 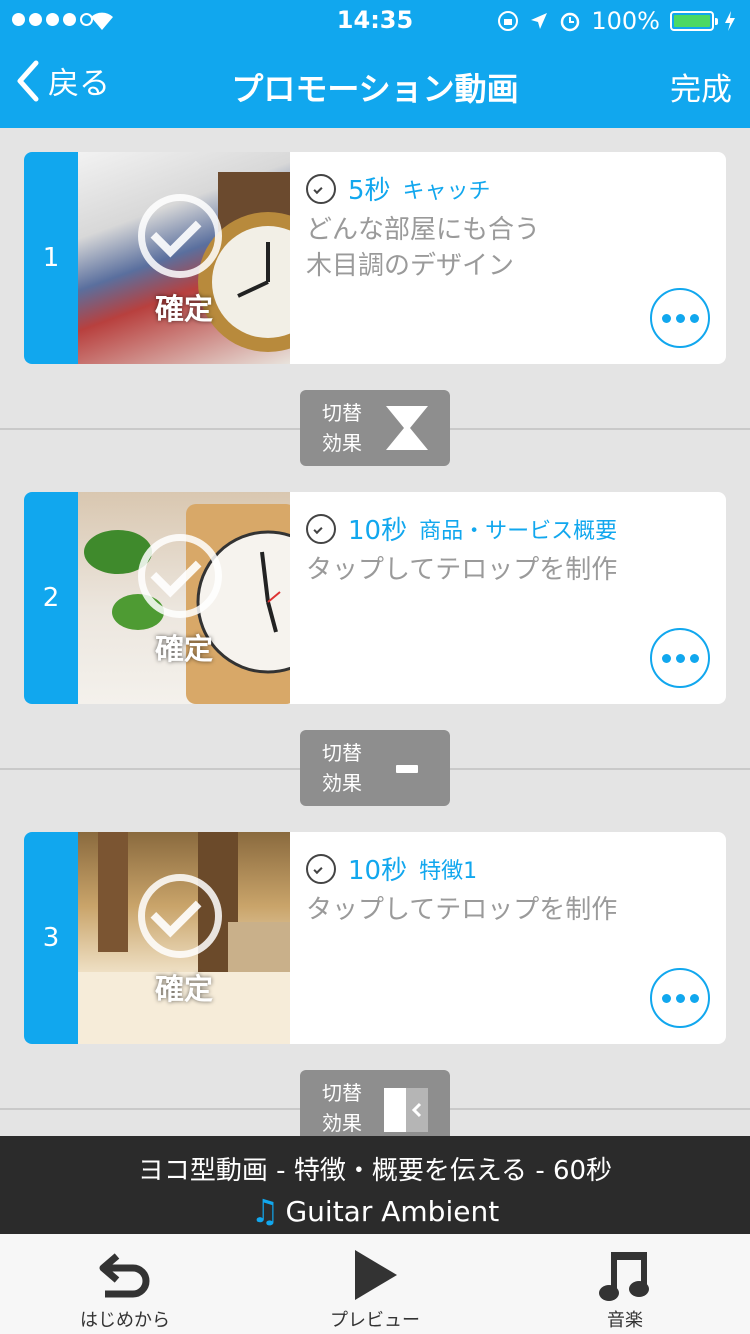 What do you see at coordinates (406, 1110) in the screenshot?
I see `slide-in-icon` at bounding box center [406, 1110].